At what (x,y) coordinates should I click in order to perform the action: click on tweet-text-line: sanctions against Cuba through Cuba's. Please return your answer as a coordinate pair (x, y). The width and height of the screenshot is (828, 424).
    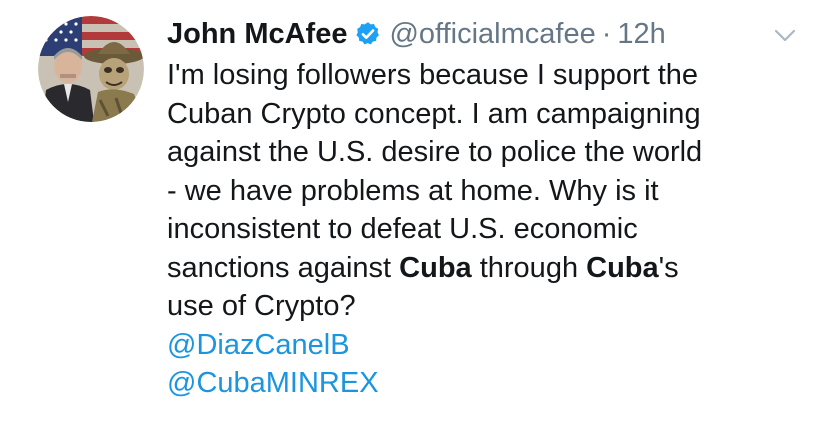
    Looking at the image, I should click on (487, 268).